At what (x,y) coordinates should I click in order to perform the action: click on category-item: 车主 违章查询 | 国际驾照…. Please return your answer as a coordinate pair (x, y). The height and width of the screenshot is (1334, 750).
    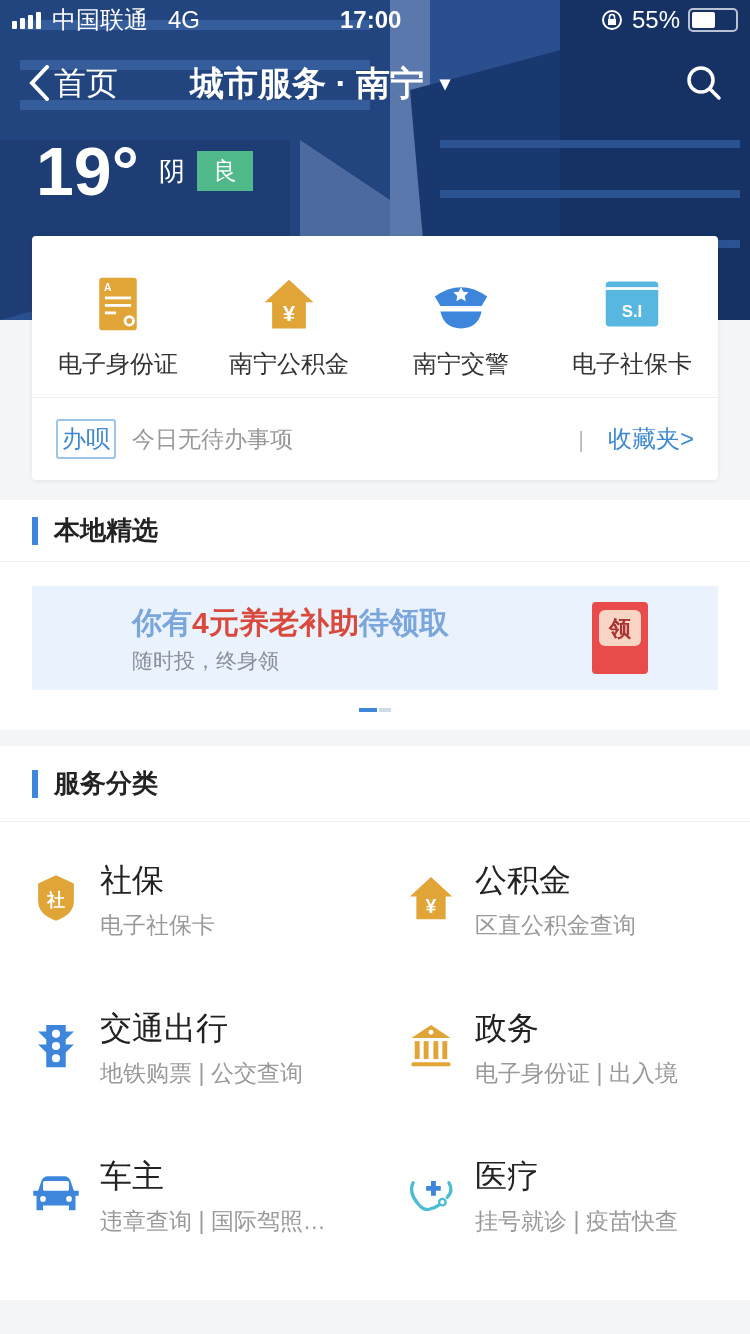
    Looking at the image, I should click on (187, 1226).